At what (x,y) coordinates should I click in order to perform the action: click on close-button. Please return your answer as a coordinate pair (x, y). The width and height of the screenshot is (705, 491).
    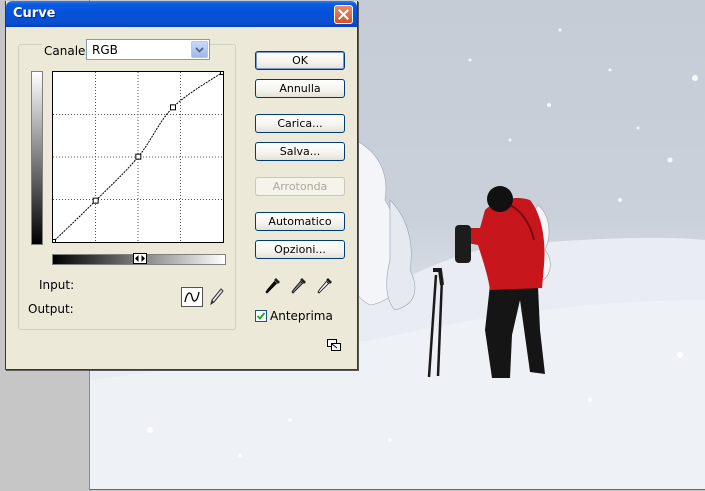
    Looking at the image, I should click on (343, 14).